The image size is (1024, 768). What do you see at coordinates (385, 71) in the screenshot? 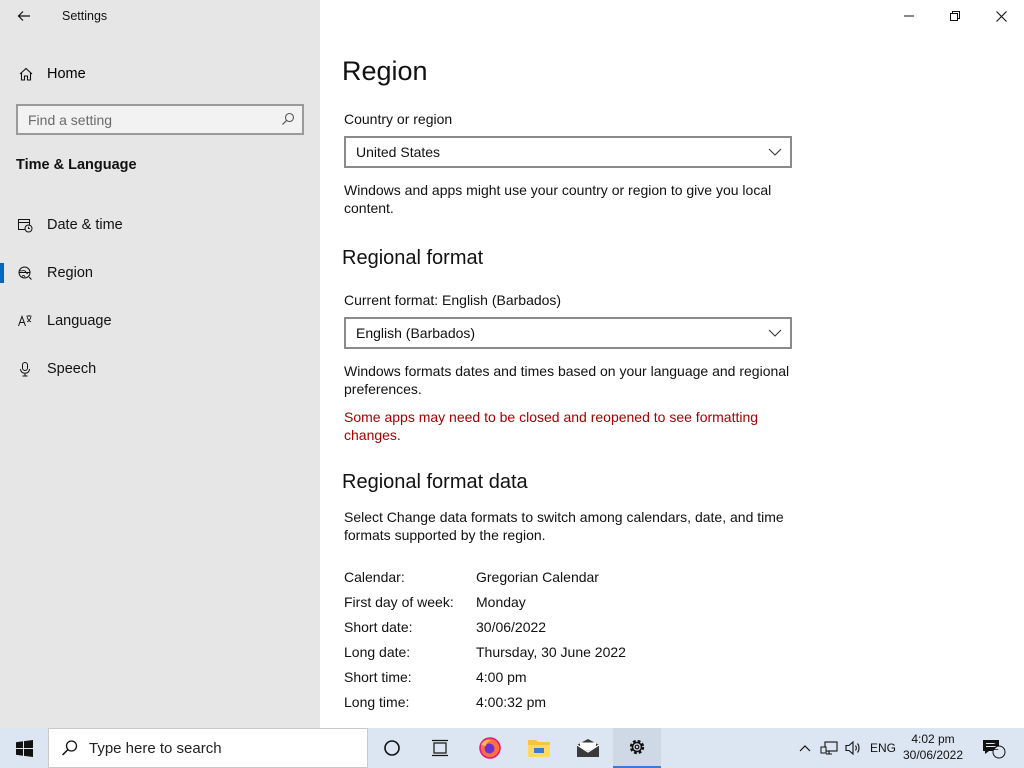
I see `page-title: Region` at bounding box center [385, 71].